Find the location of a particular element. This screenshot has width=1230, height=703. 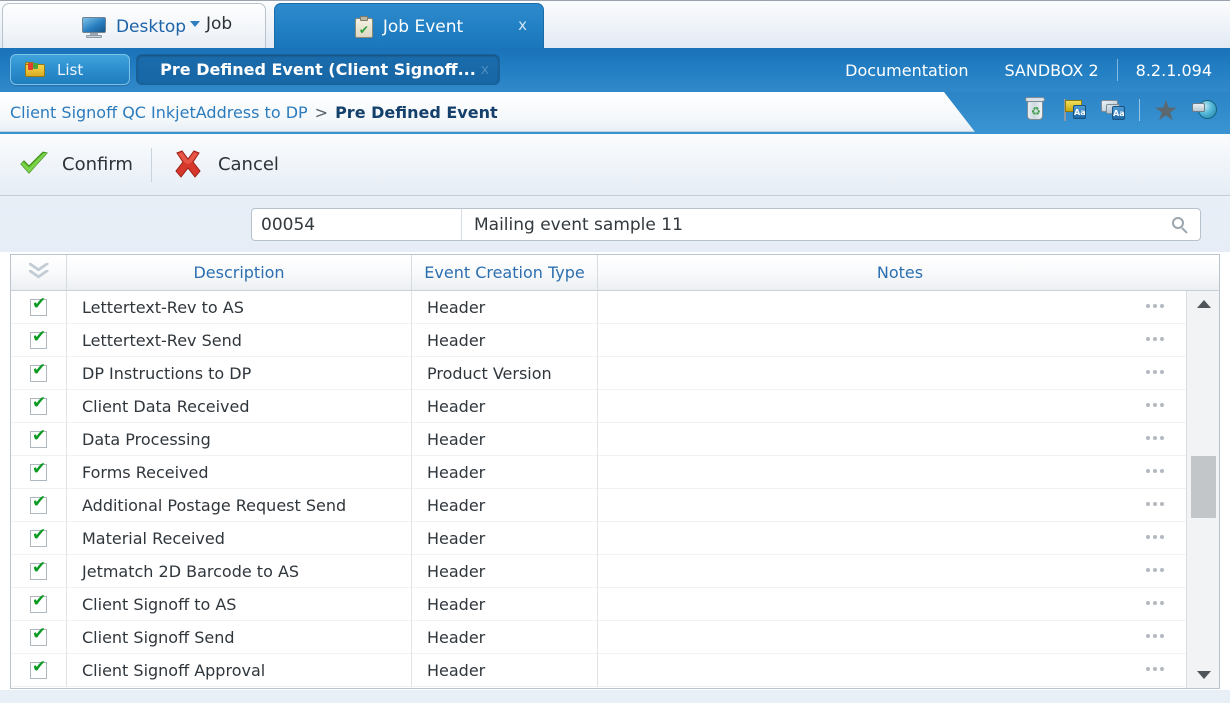

table-row: ✔ DP Instructions to DP Product Version is located at coordinates (599, 373).